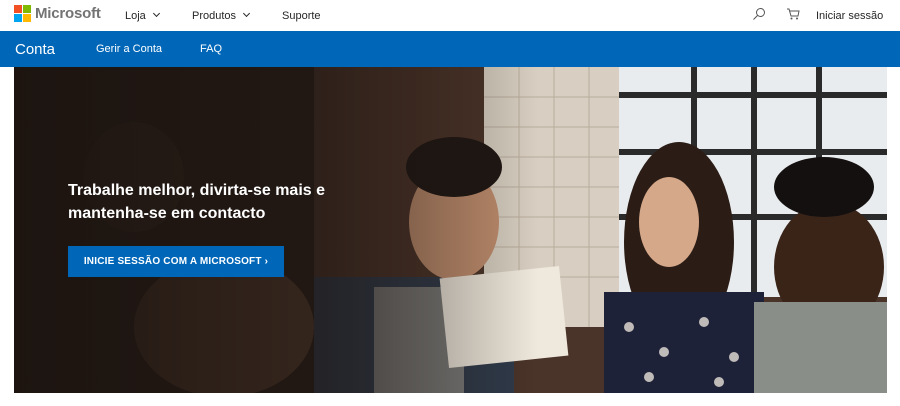 This screenshot has height=406, width=900. I want to click on brand-name: Microsoft, so click(68, 13).